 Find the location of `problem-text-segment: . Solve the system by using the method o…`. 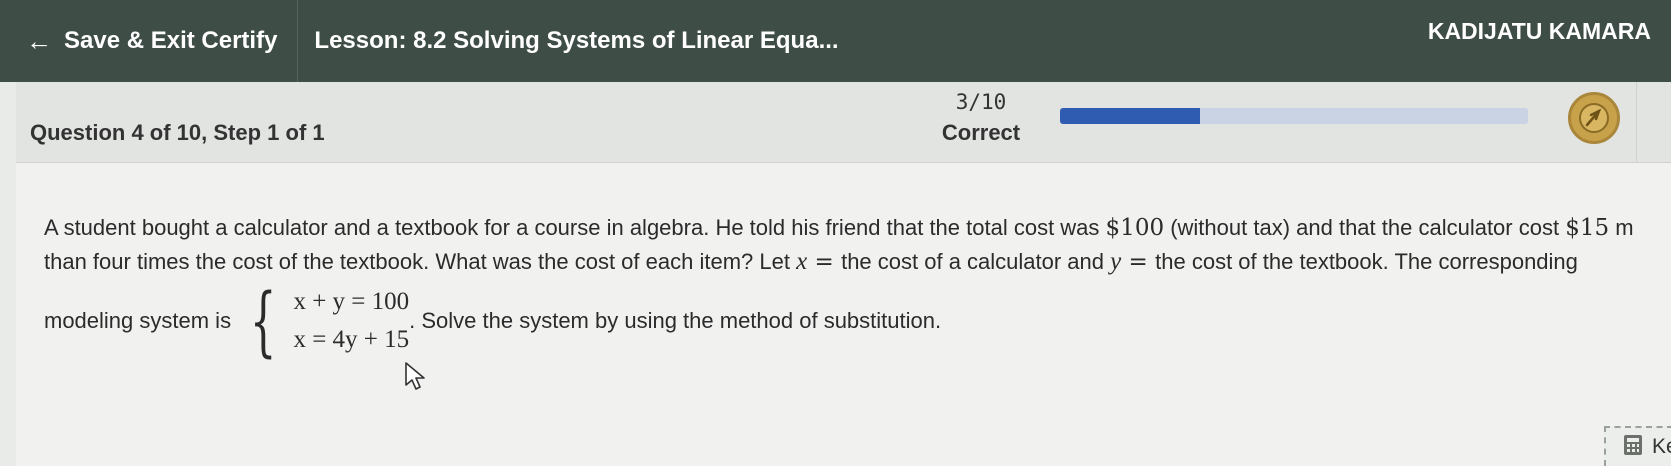

problem-text-segment: . Solve the system by using the method o… is located at coordinates (675, 320).